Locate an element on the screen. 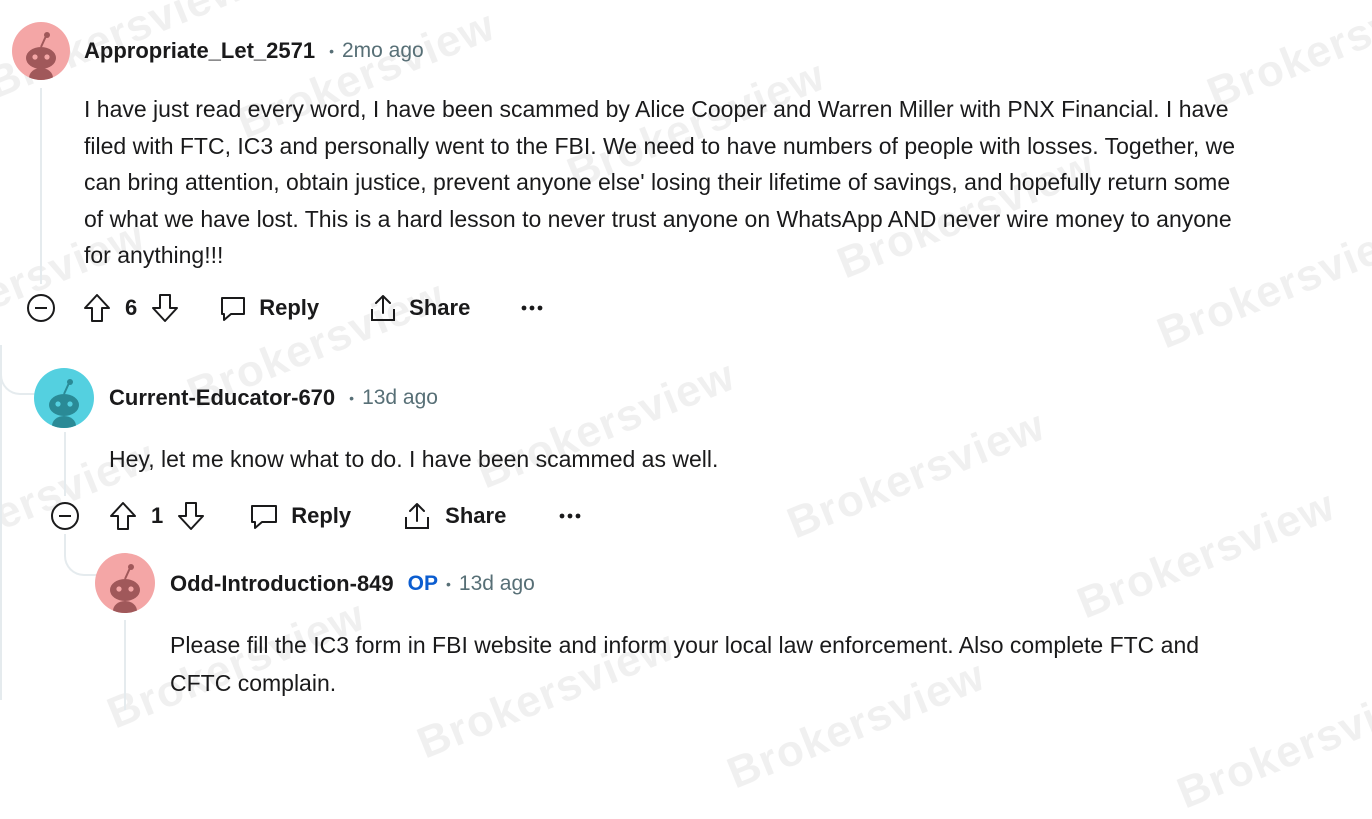 The width and height of the screenshot is (1372, 819). comment-body-line: for anything!!! is located at coordinates (154, 255).